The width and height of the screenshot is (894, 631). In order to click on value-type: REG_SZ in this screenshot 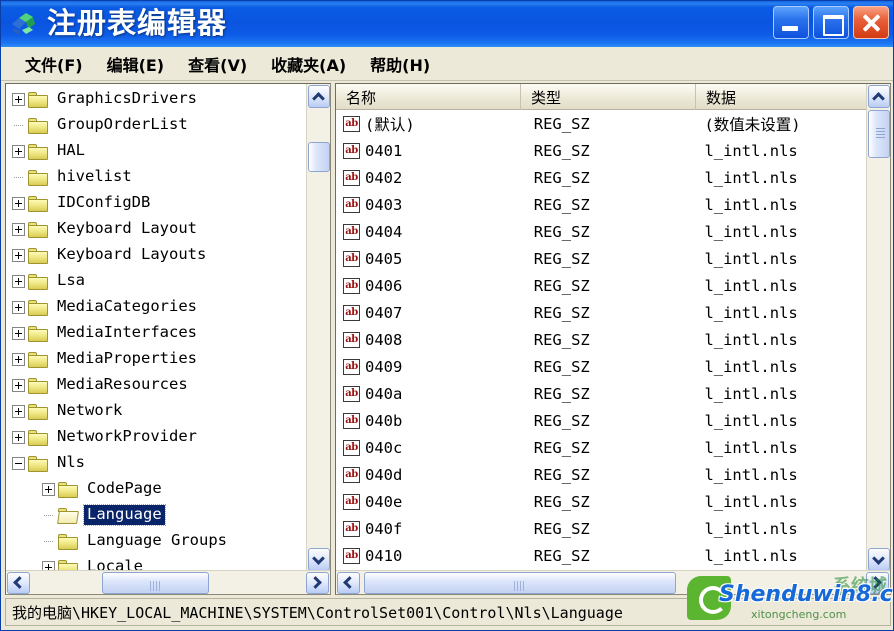, I will do `click(561, 339)`.